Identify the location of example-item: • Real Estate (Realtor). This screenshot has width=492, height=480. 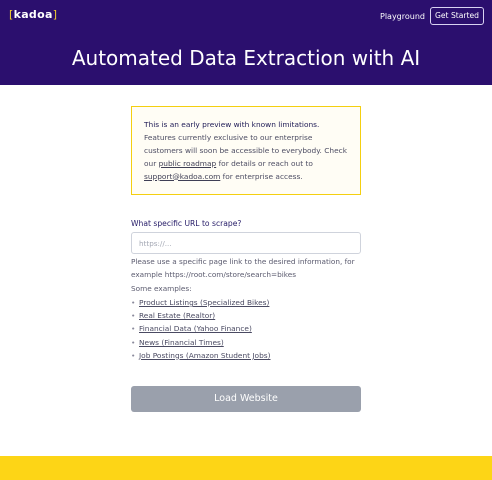
(201, 317).